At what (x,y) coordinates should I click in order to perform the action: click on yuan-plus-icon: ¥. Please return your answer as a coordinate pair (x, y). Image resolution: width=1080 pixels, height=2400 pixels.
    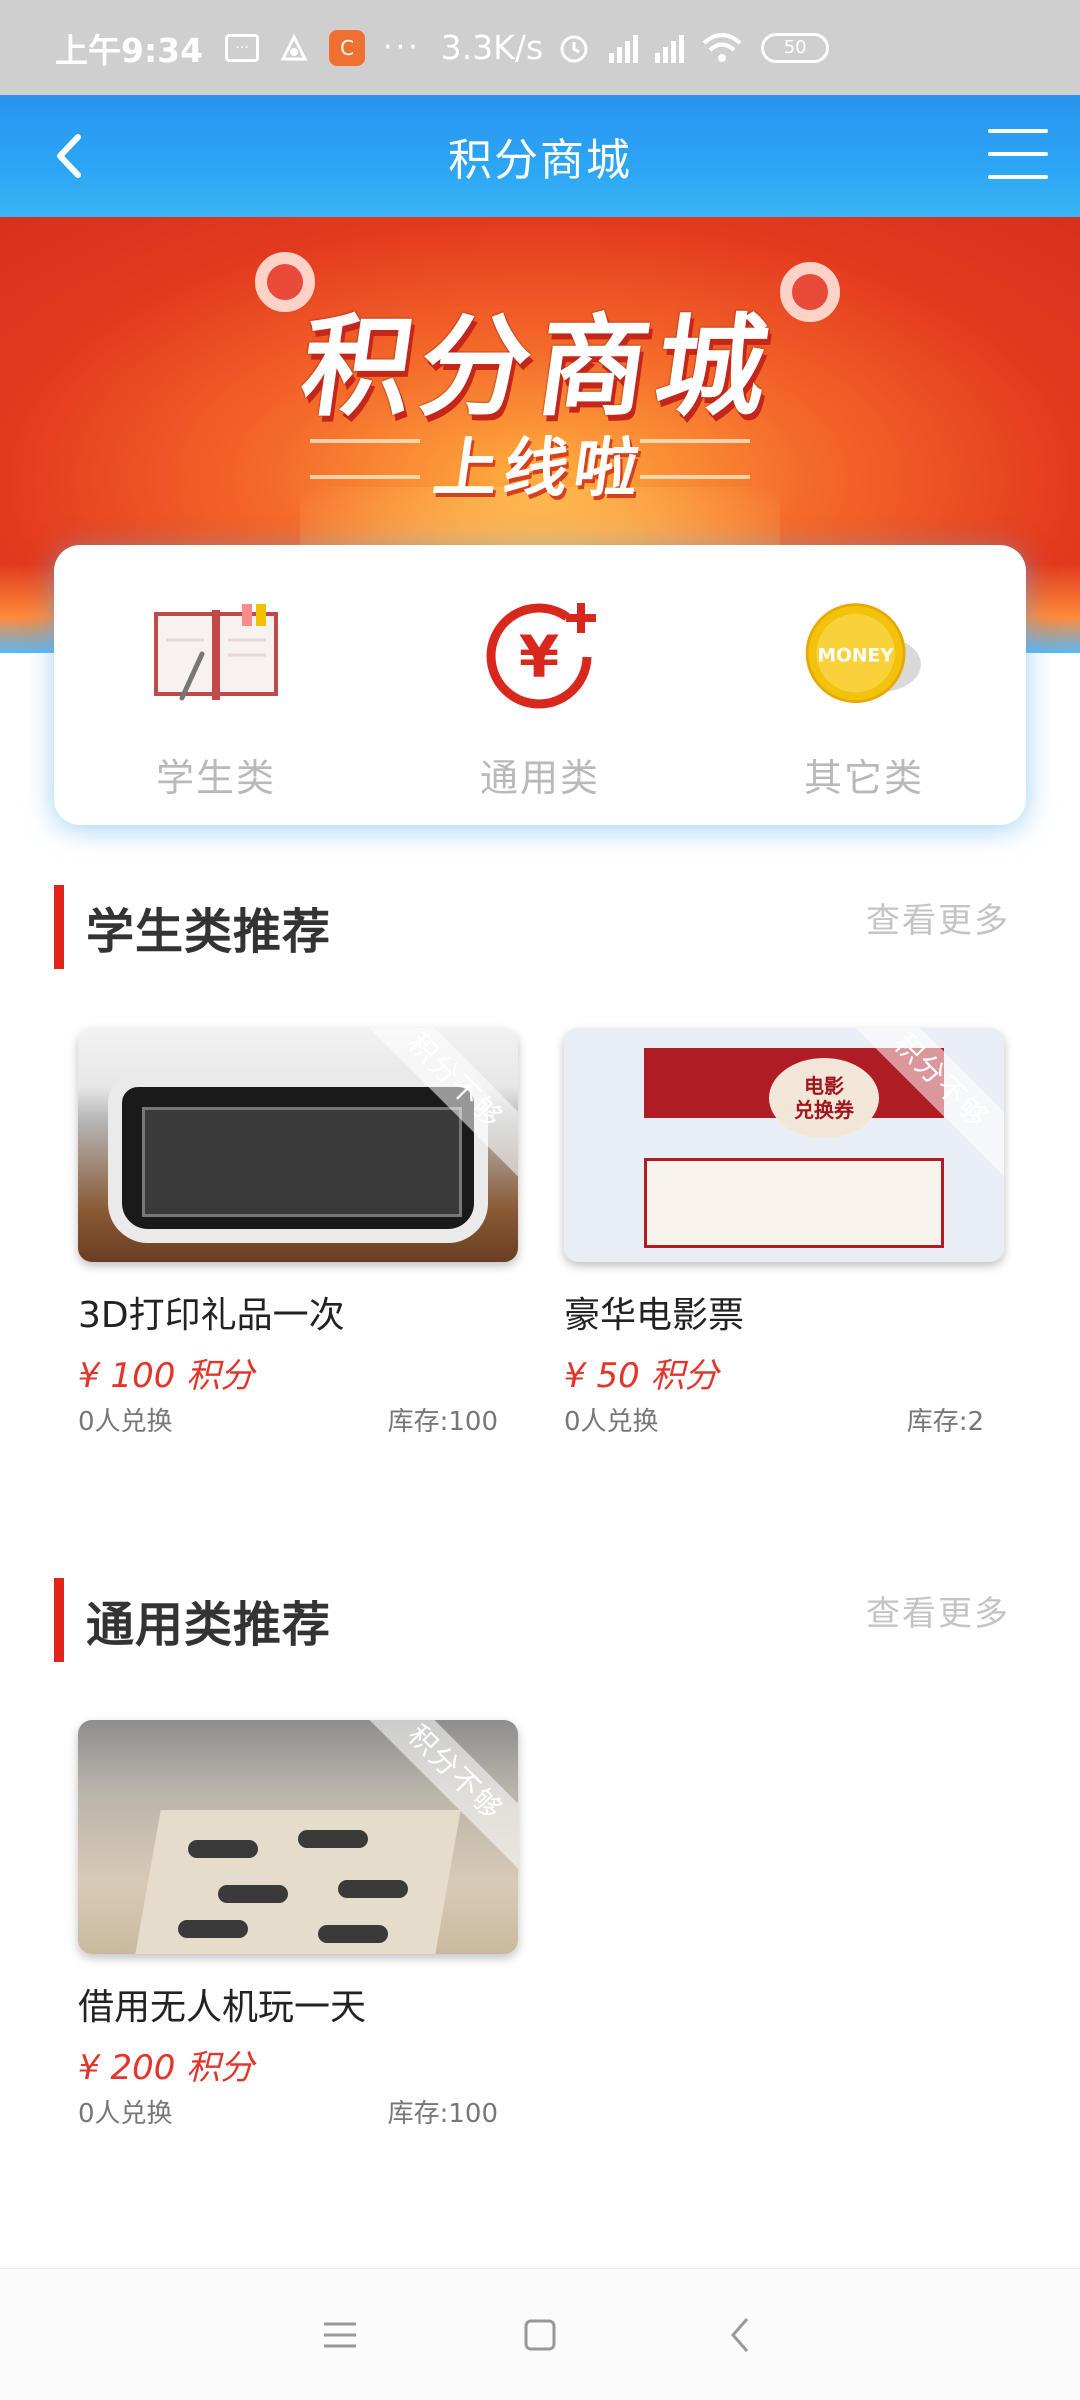
    Looking at the image, I should click on (540, 655).